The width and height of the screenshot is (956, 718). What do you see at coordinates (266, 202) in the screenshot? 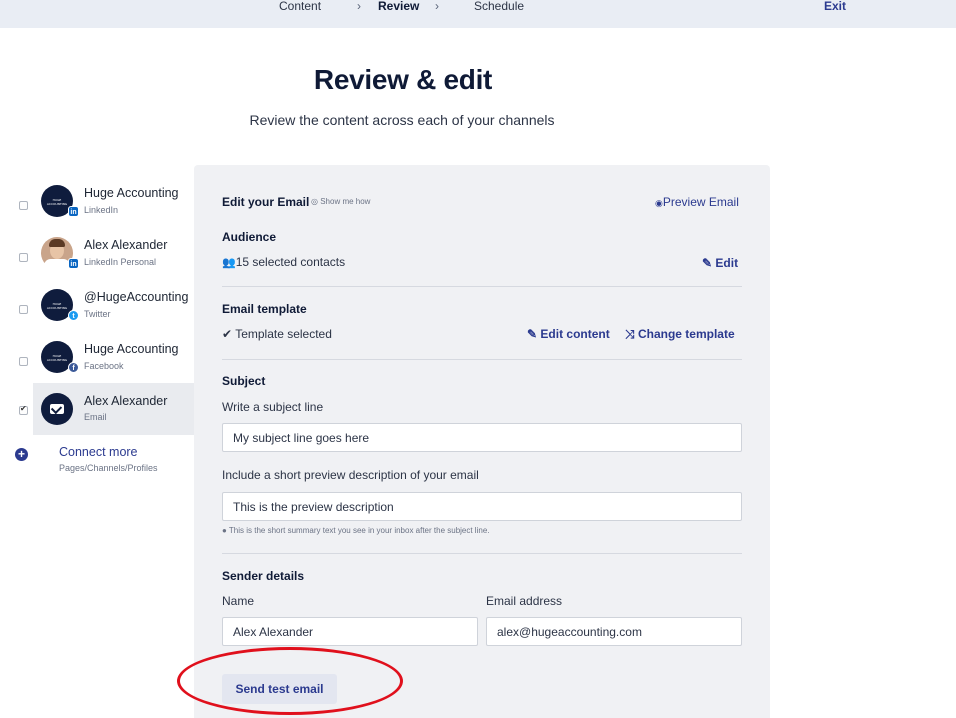
I see `editor-title: Edit your Email` at bounding box center [266, 202].